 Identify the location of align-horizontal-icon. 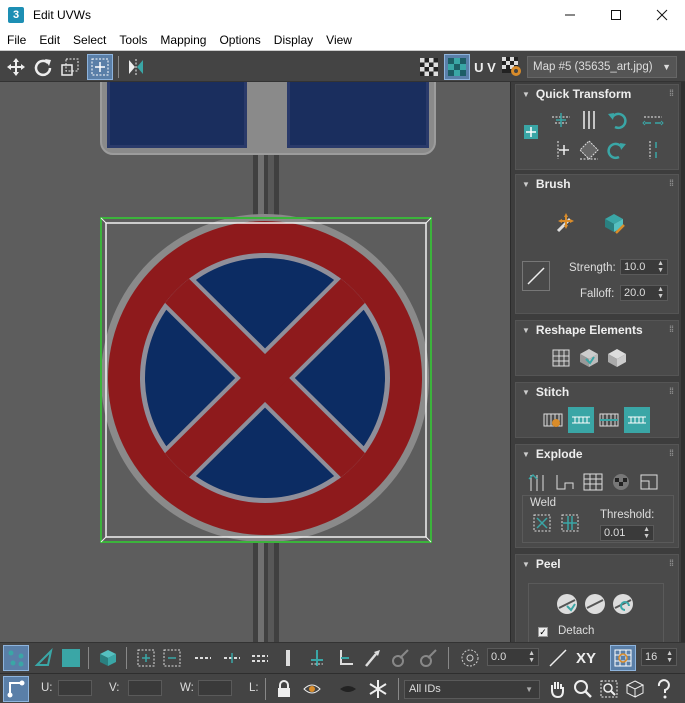
(561, 120).